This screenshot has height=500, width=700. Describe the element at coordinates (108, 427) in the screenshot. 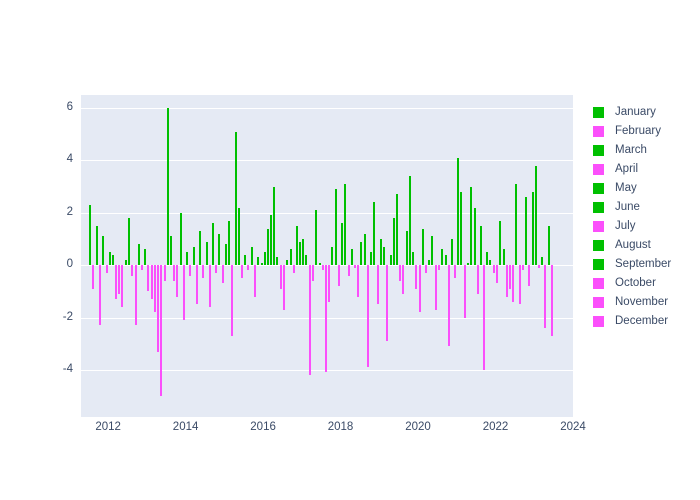

I see `x-axis-tick-label: 2012` at that location.